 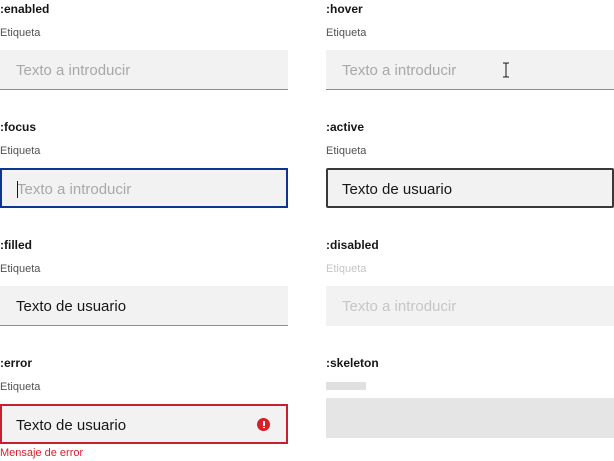 What do you see at coordinates (352, 363) in the screenshot?
I see `state-title: :skeleton` at bounding box center [352, 363].